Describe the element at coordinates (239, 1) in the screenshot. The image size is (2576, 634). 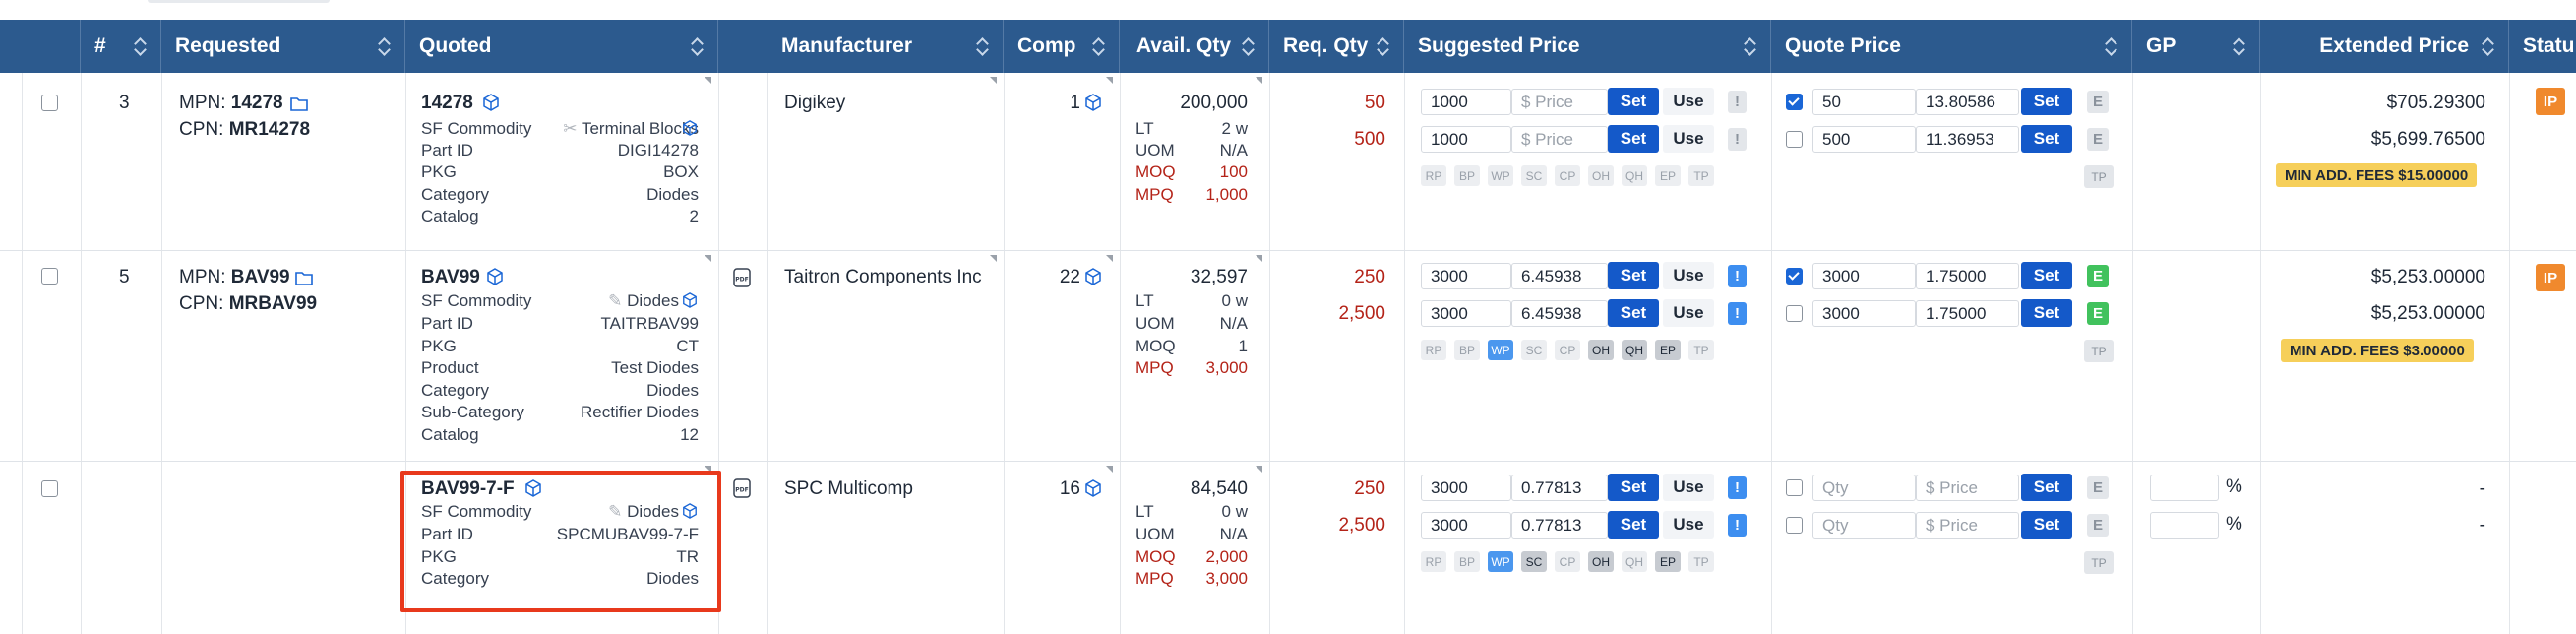
I see `top-tab-stub` at that location.